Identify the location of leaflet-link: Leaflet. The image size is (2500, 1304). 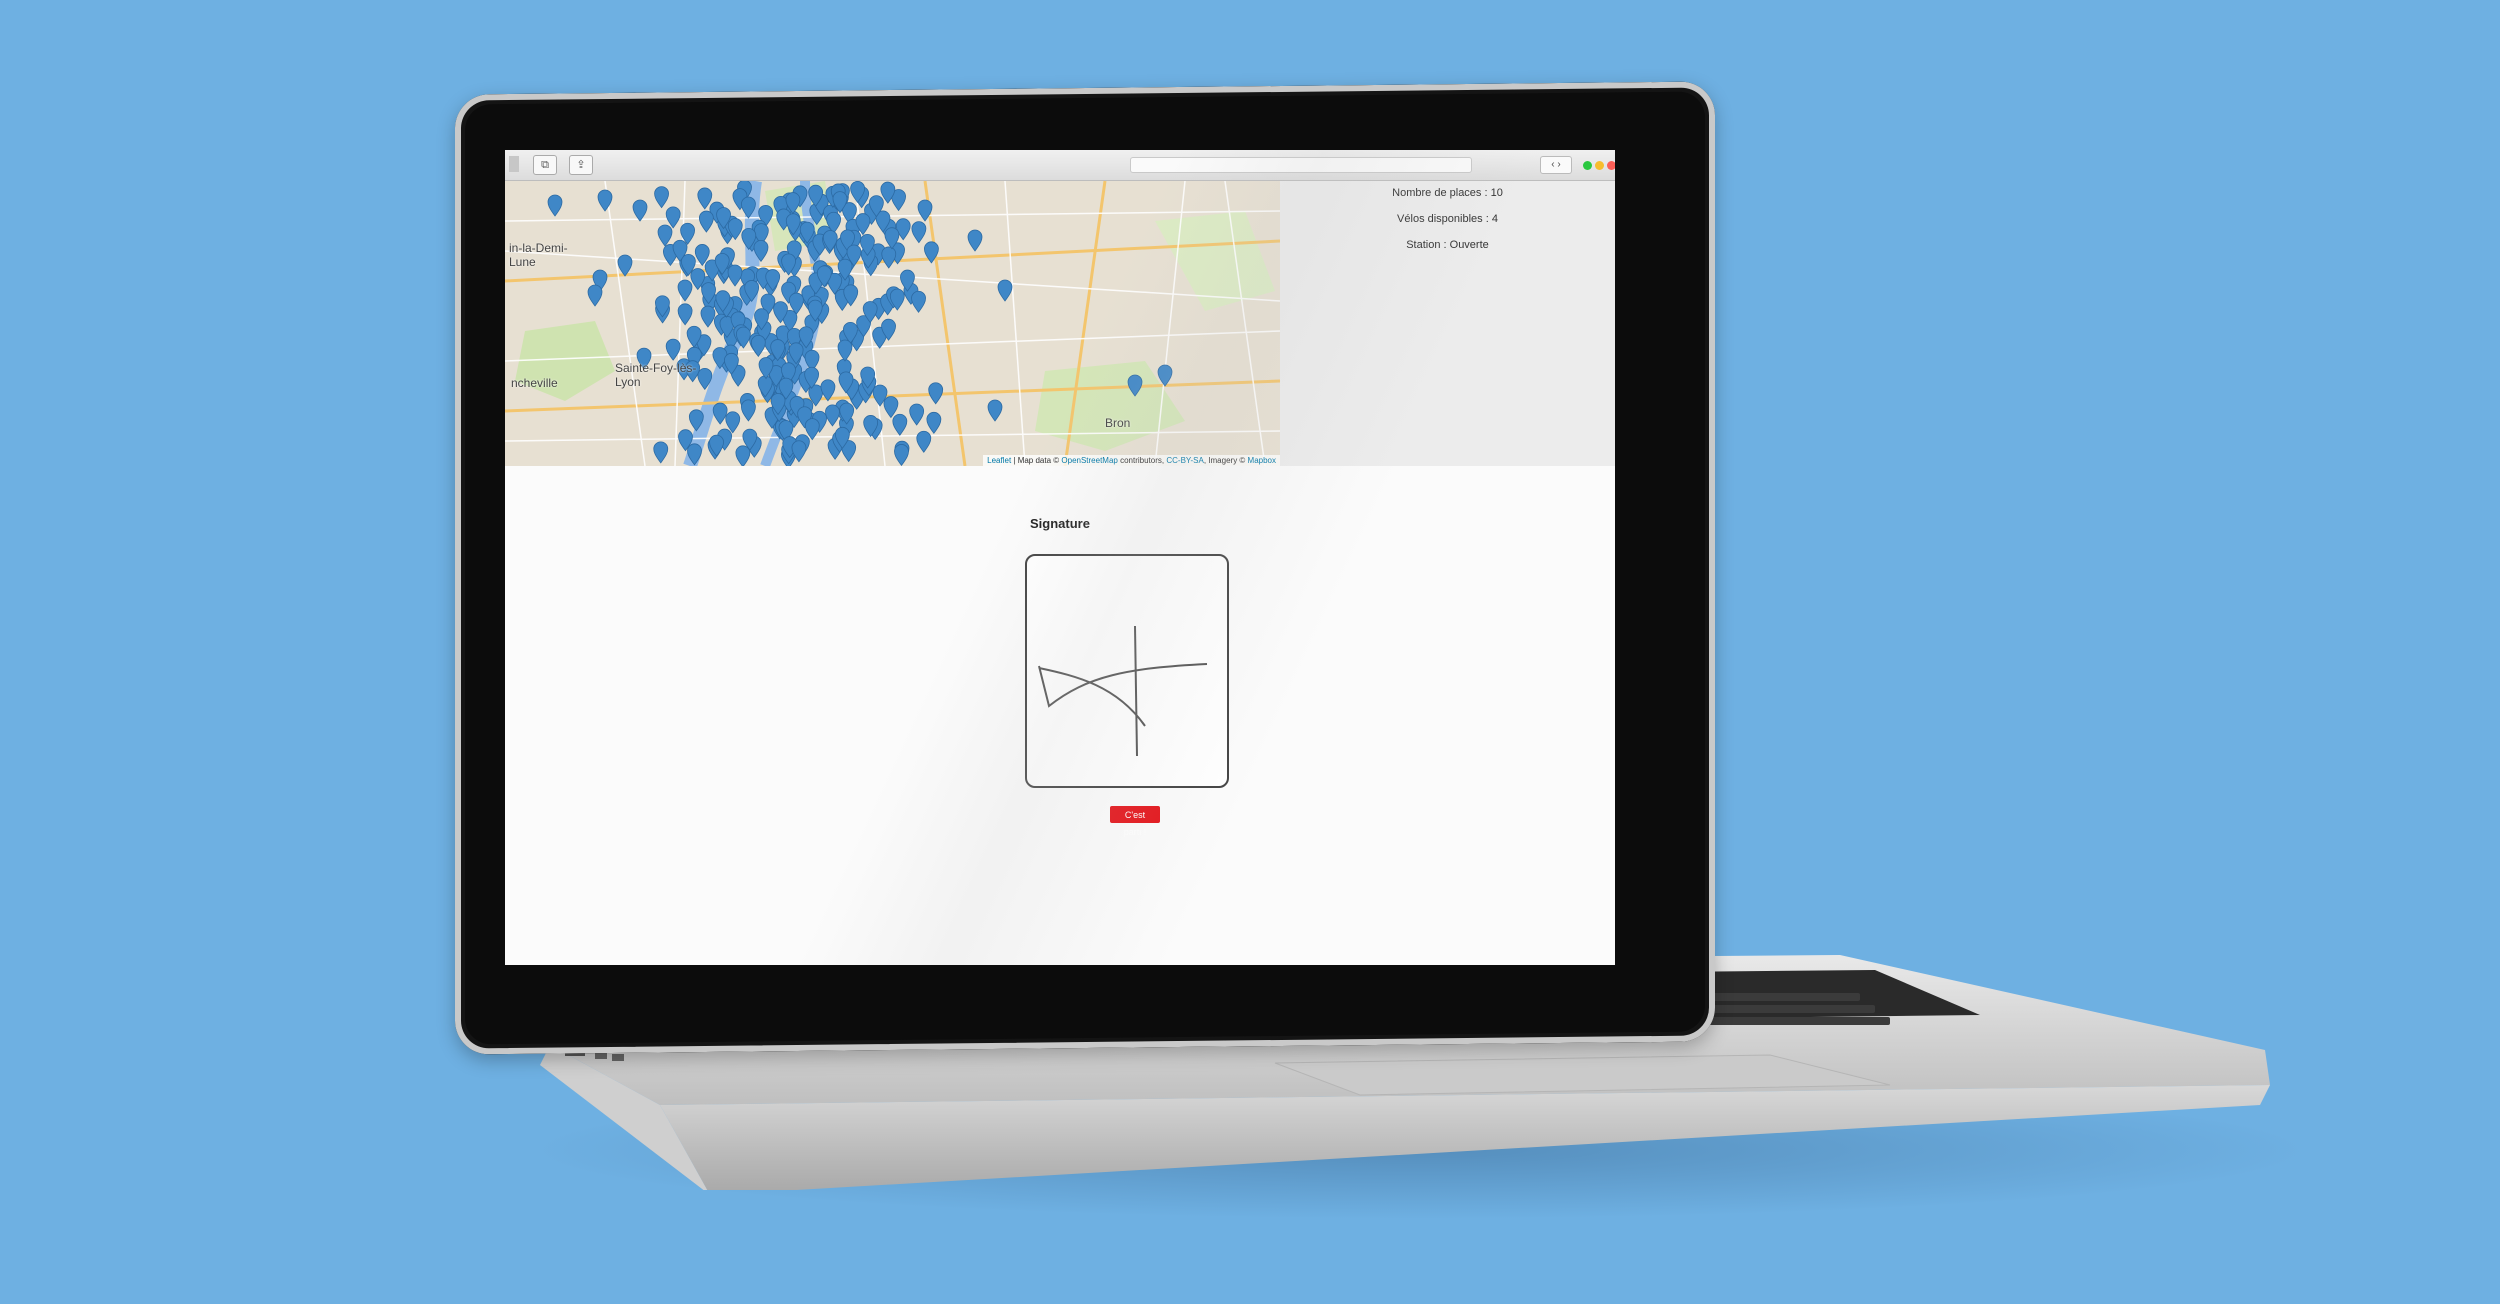
(999, 460).